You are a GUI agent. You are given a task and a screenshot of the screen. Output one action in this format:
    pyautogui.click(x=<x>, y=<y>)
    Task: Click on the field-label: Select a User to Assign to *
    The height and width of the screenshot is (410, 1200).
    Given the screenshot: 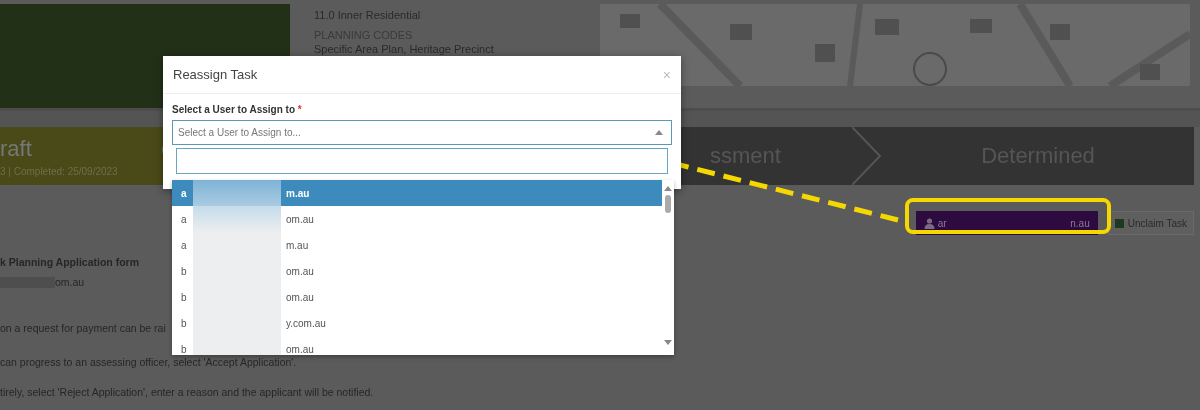 What is the action you would take?
    pyautogui.click(x=237, y=109)
    